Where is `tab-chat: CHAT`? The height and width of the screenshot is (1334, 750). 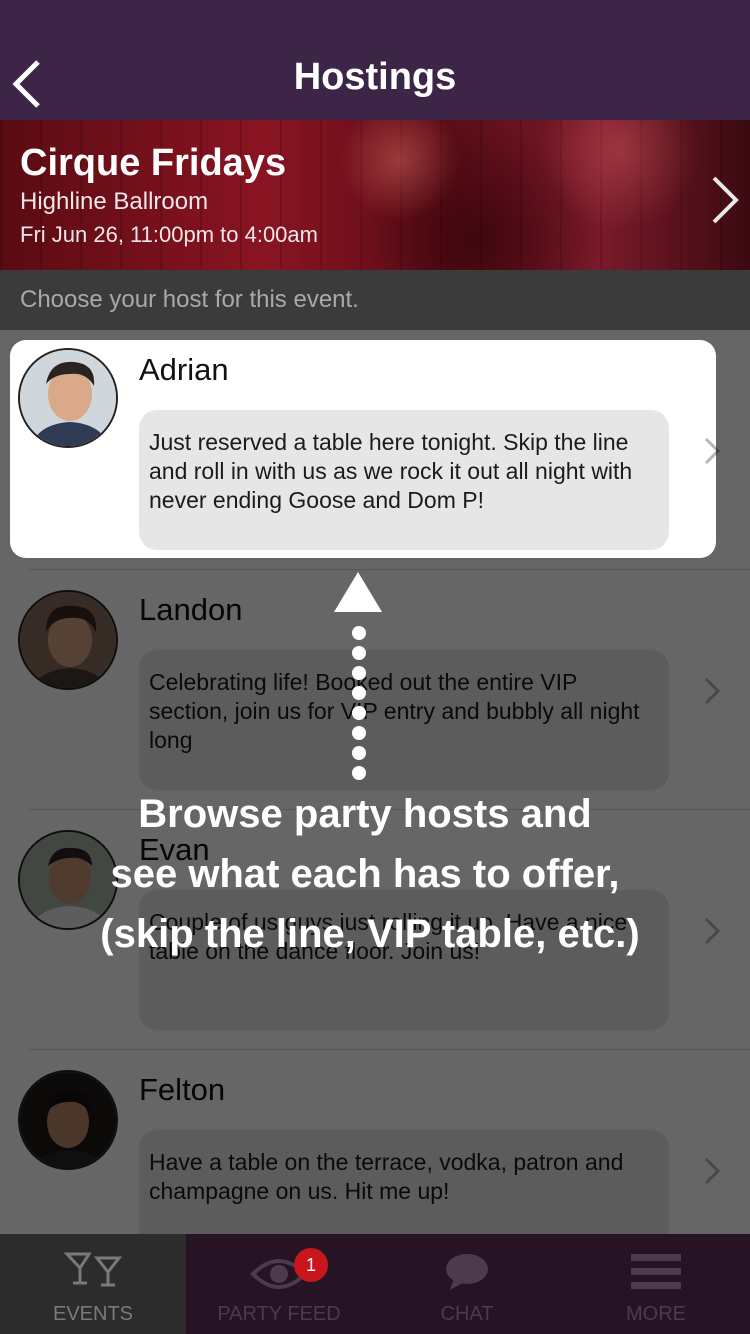
tab-chat: CHAT is located at coordinates (467, 1284).